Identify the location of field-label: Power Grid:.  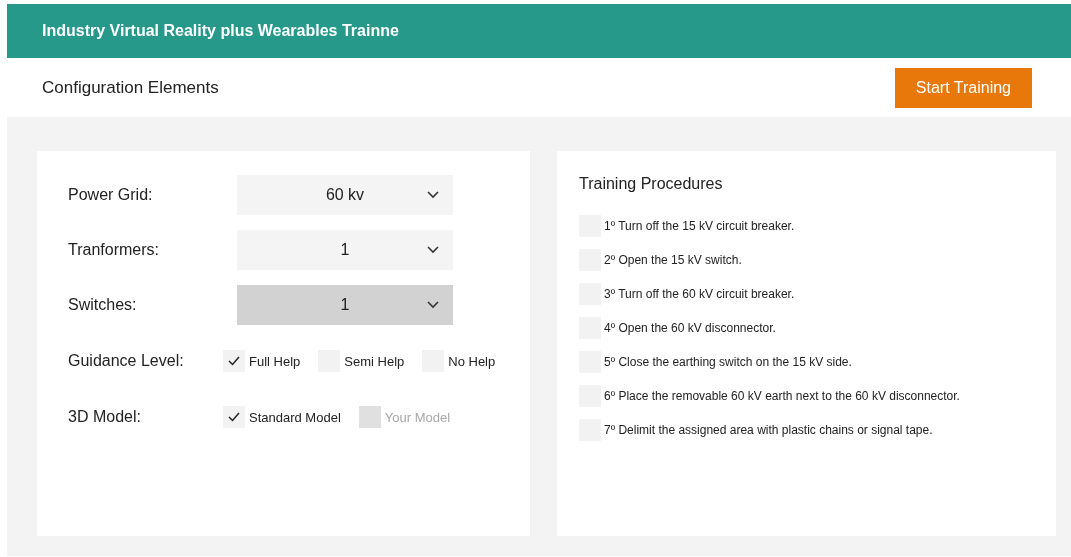
(111, 194).